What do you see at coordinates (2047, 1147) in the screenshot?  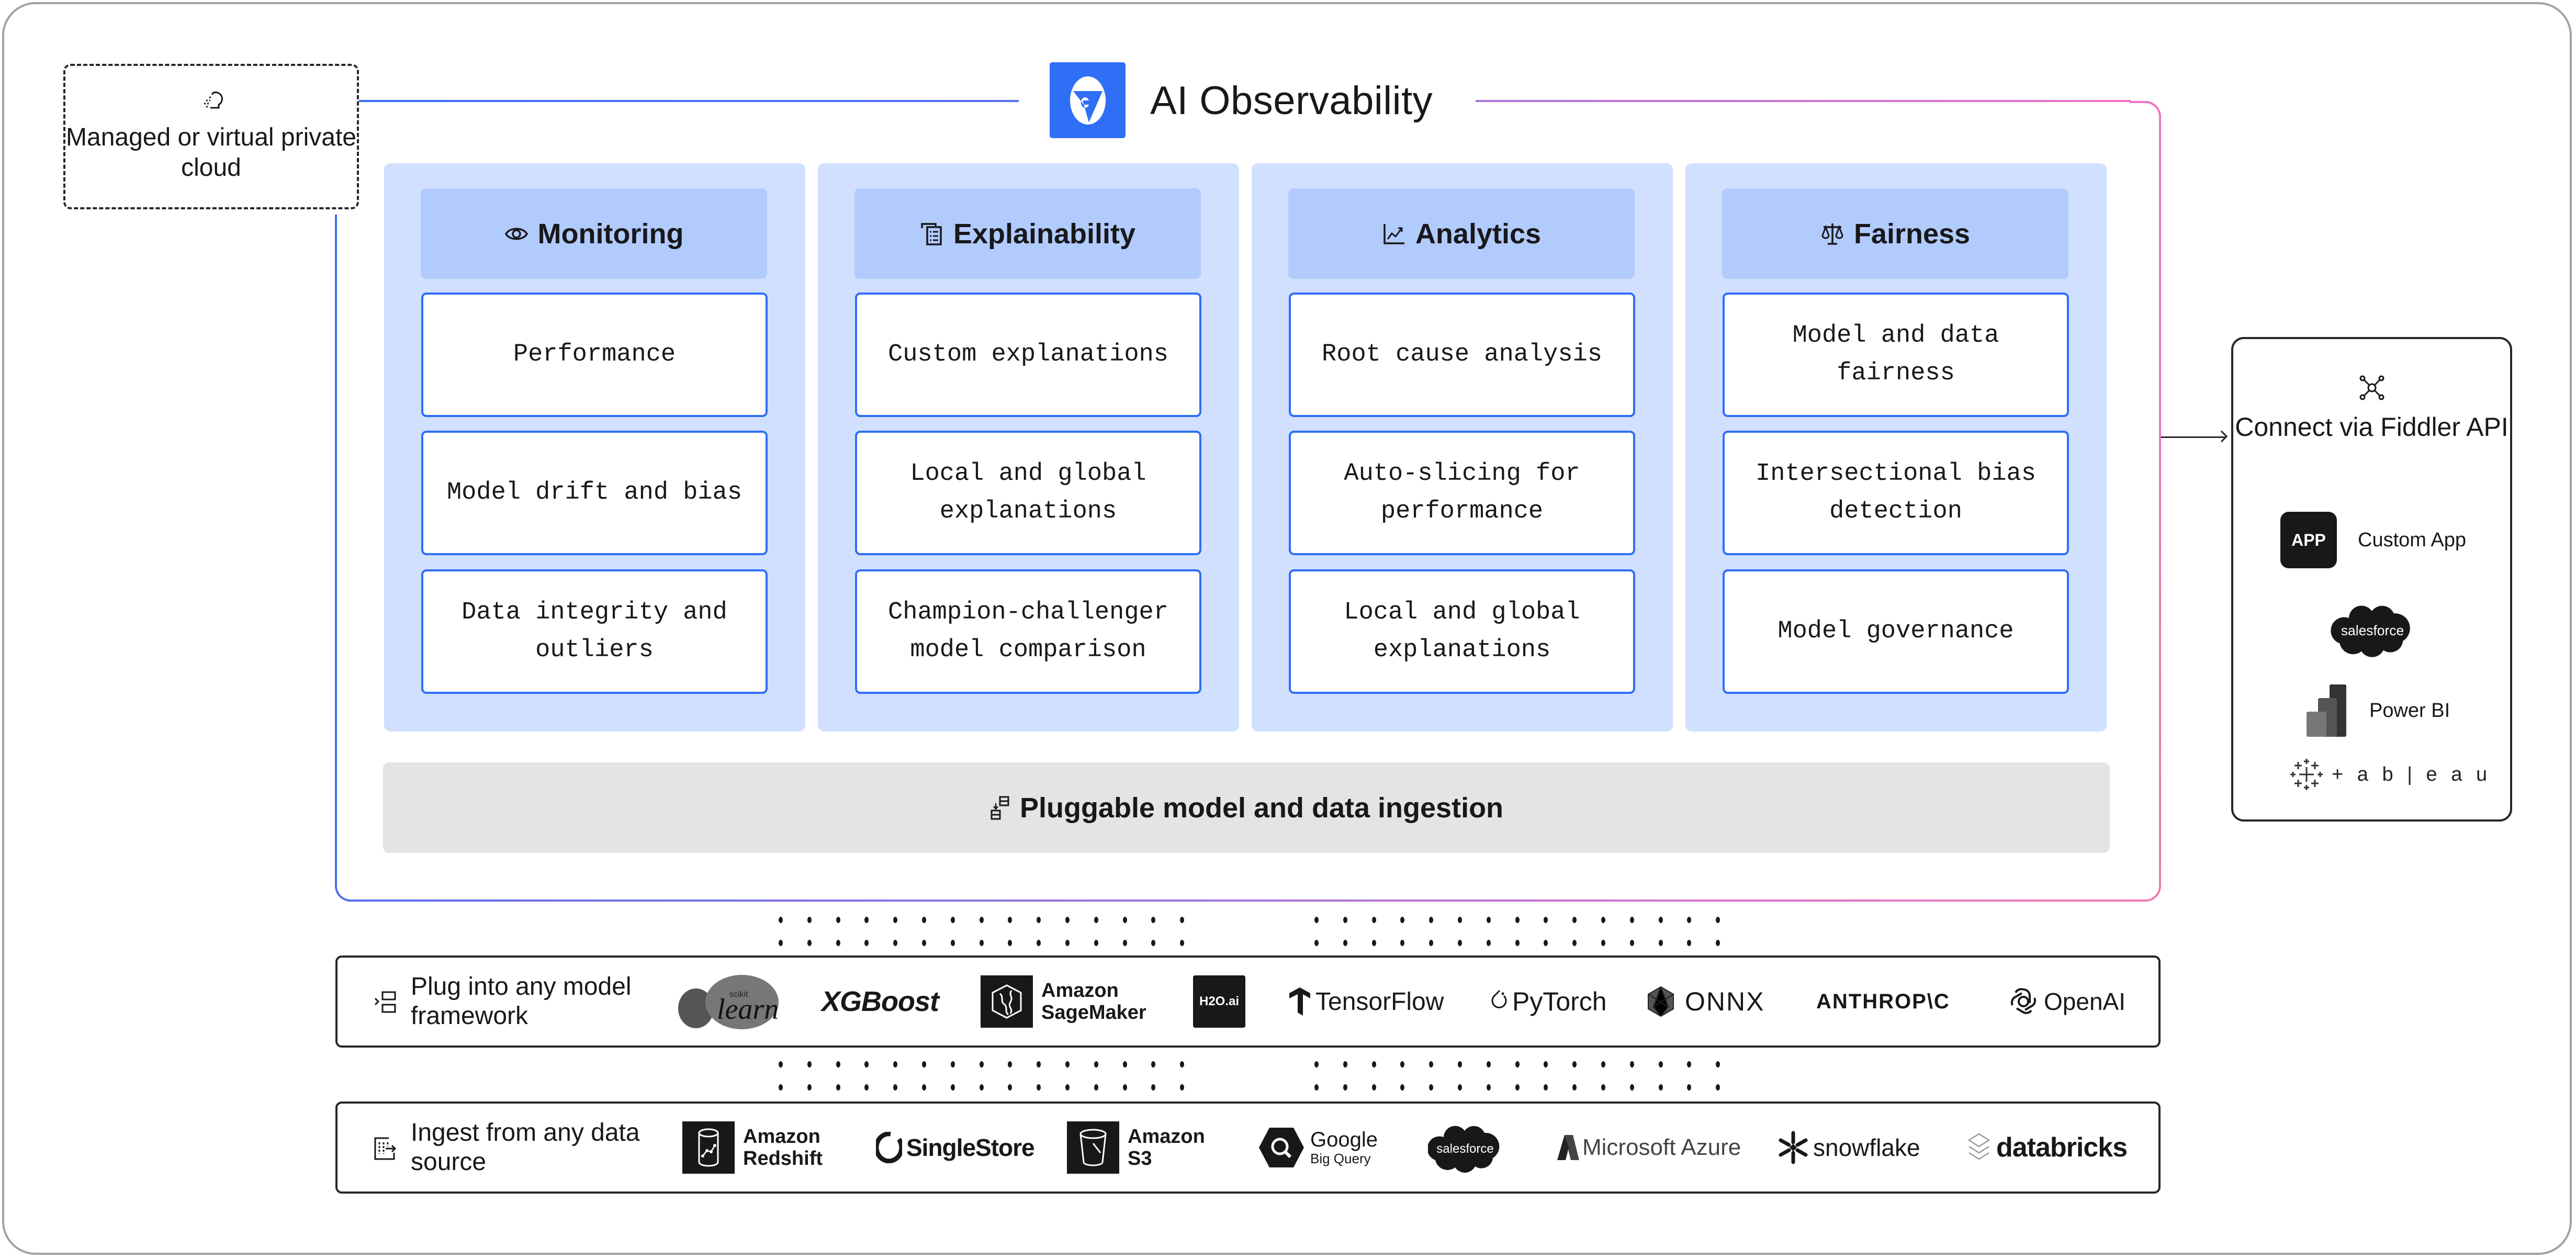 I see `logo-databricks: databricks` at bounding box center [2047, 1147].